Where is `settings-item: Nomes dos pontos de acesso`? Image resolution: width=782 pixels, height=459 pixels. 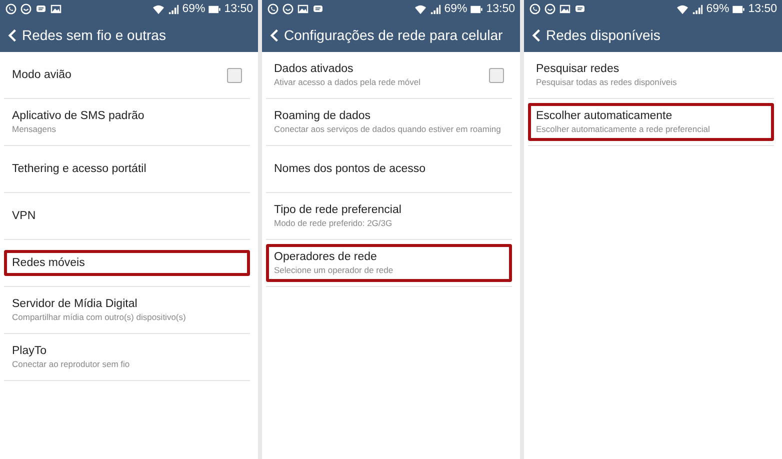
settings-item: Nomes dos pontos de acesso is located at coordinates (389, 169).